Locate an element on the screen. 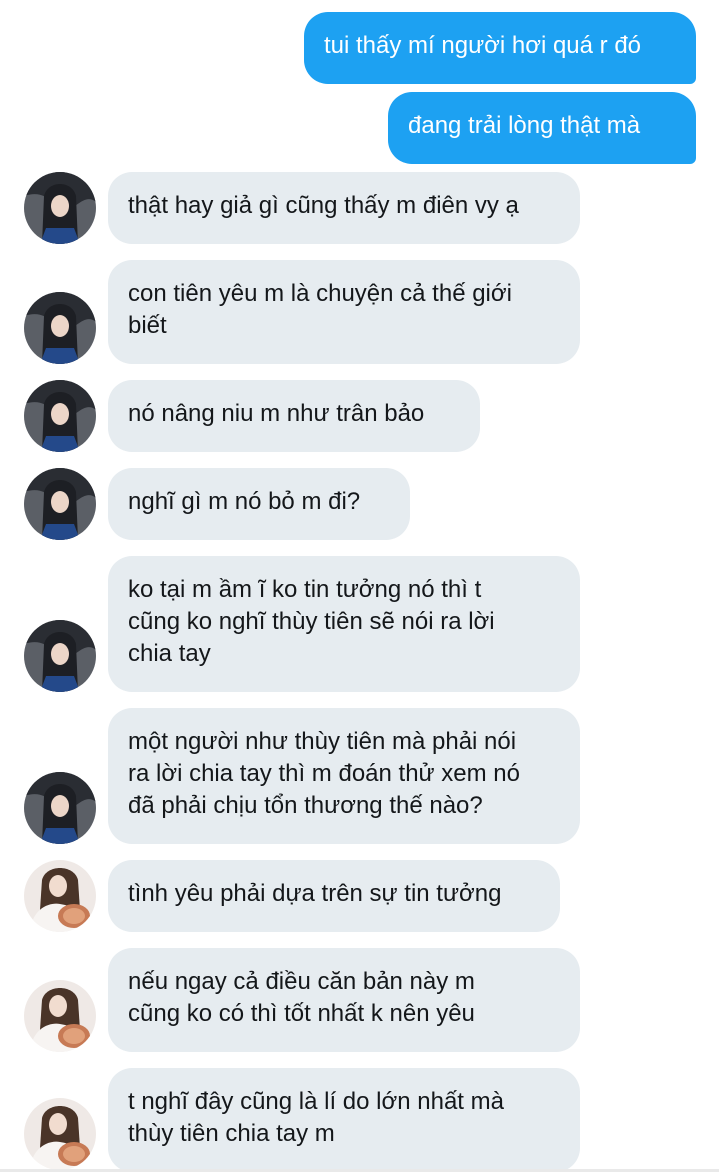 Image resolution: width=719 pixels, height=1172 pixels. outgoing-message: tui thấy mí người hơi quá r đó is located at coordinates (500, 48).